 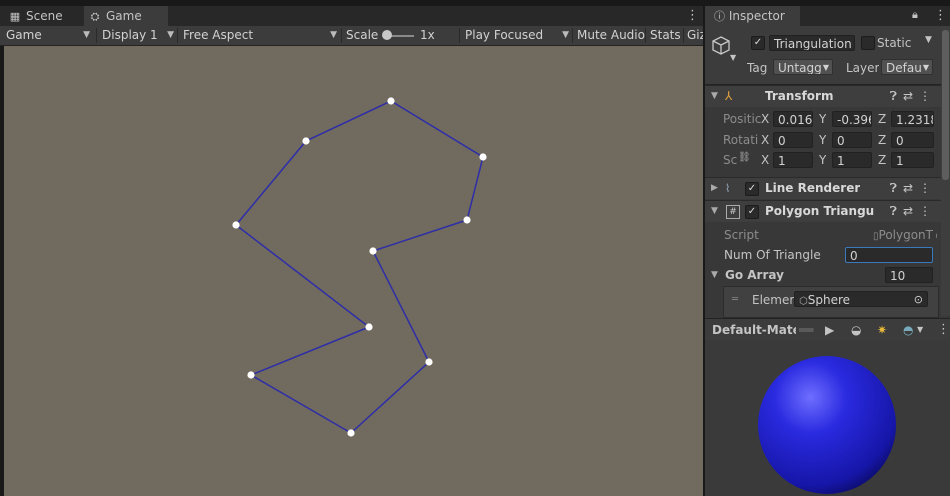 What do you see at coordinates (772, 255) in the screenshot?
I see `num-of-triangle-label: Num Of Triangle` at bounding box center [772, 255].